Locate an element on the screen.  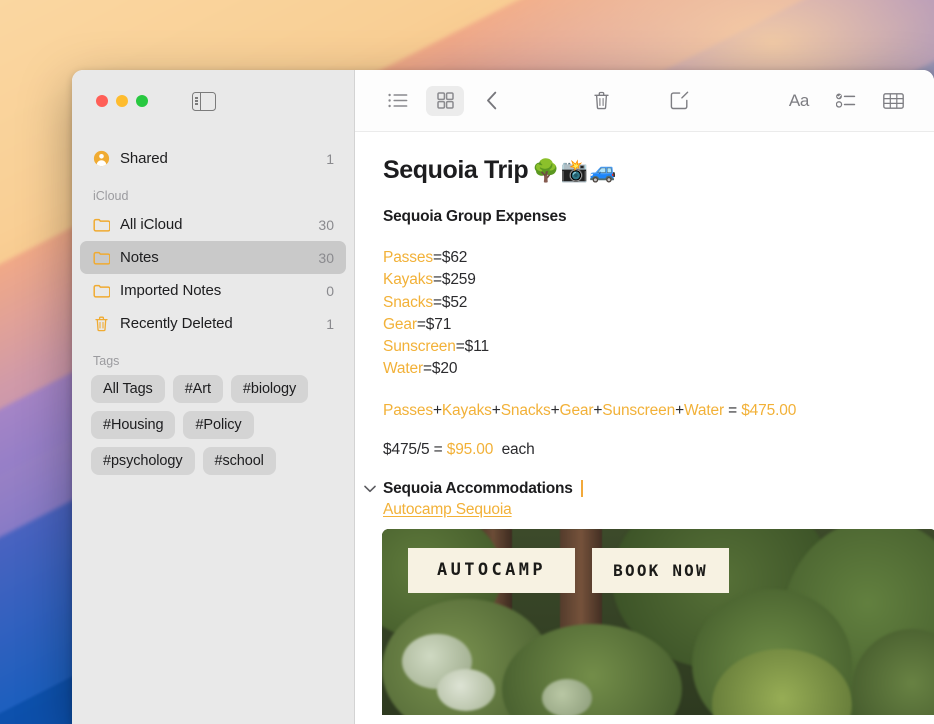
expense-value: $11 is located at coordinates (476, 347).